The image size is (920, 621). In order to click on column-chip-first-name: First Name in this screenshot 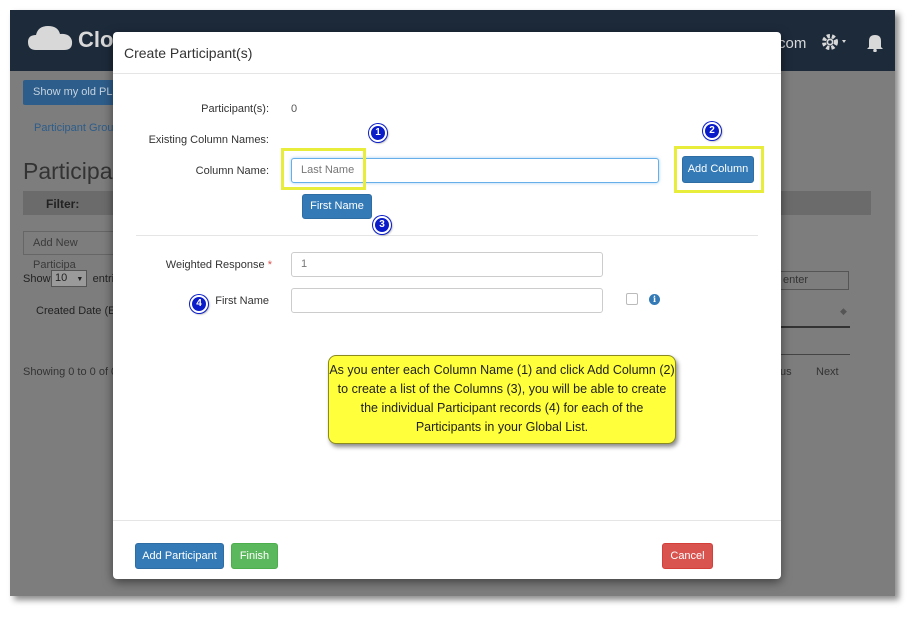, I will do `click(337, 206)`.